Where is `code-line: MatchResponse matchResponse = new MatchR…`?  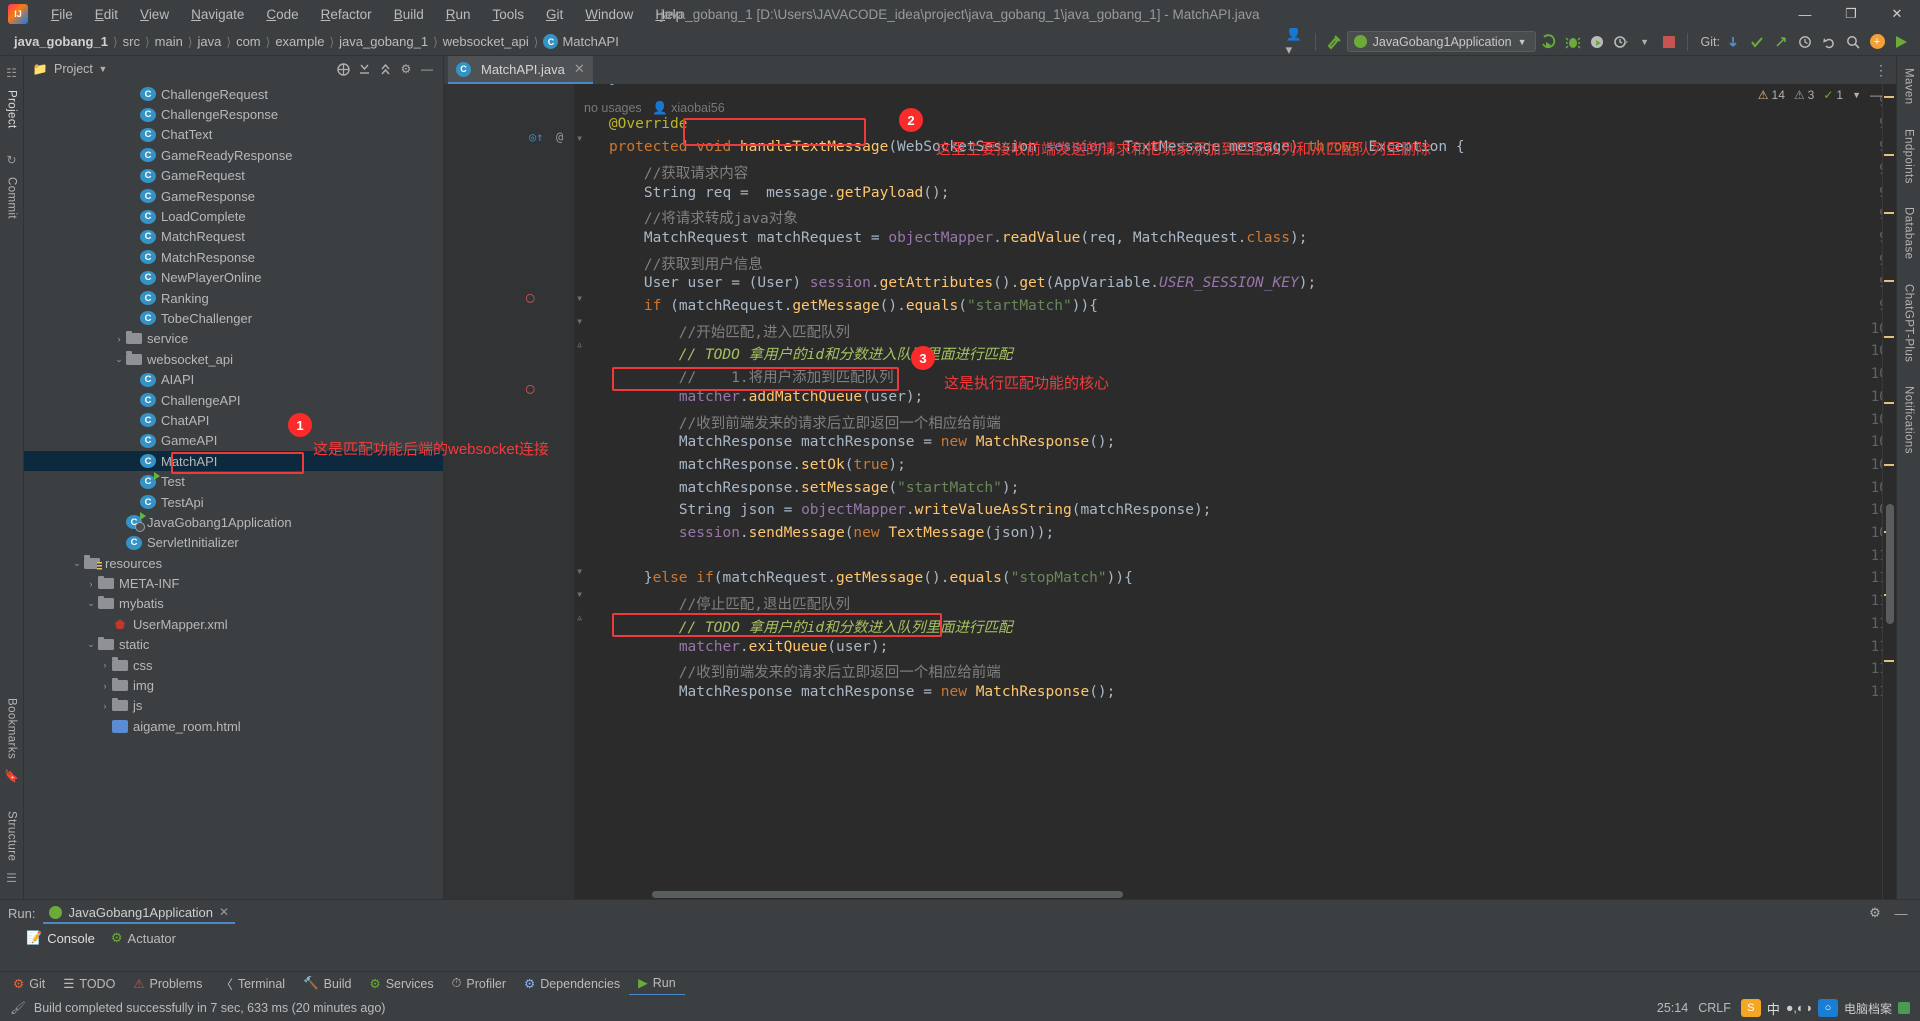
code-line: MatchResponse matchResponse = new MatchR… is located at coordinates (845, 692).